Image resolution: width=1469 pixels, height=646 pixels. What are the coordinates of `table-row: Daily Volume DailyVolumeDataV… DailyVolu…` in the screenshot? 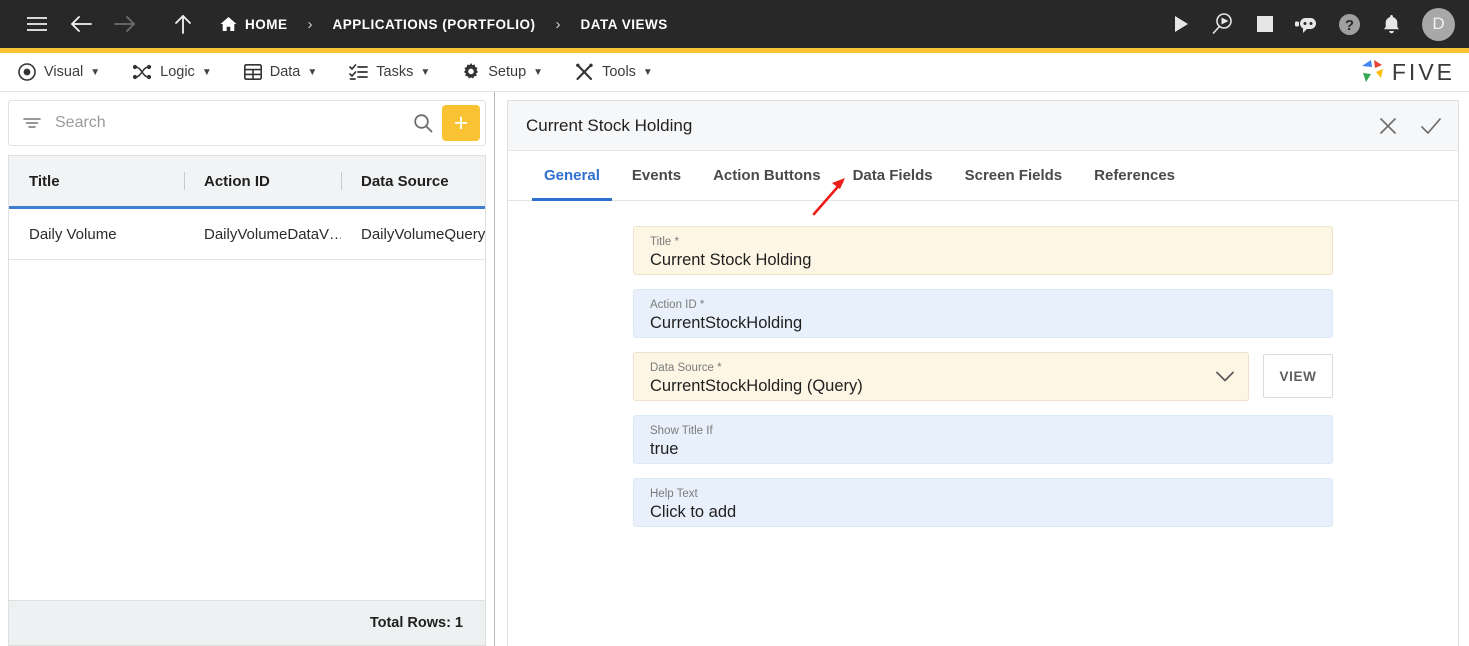 It's located at (247, 234).